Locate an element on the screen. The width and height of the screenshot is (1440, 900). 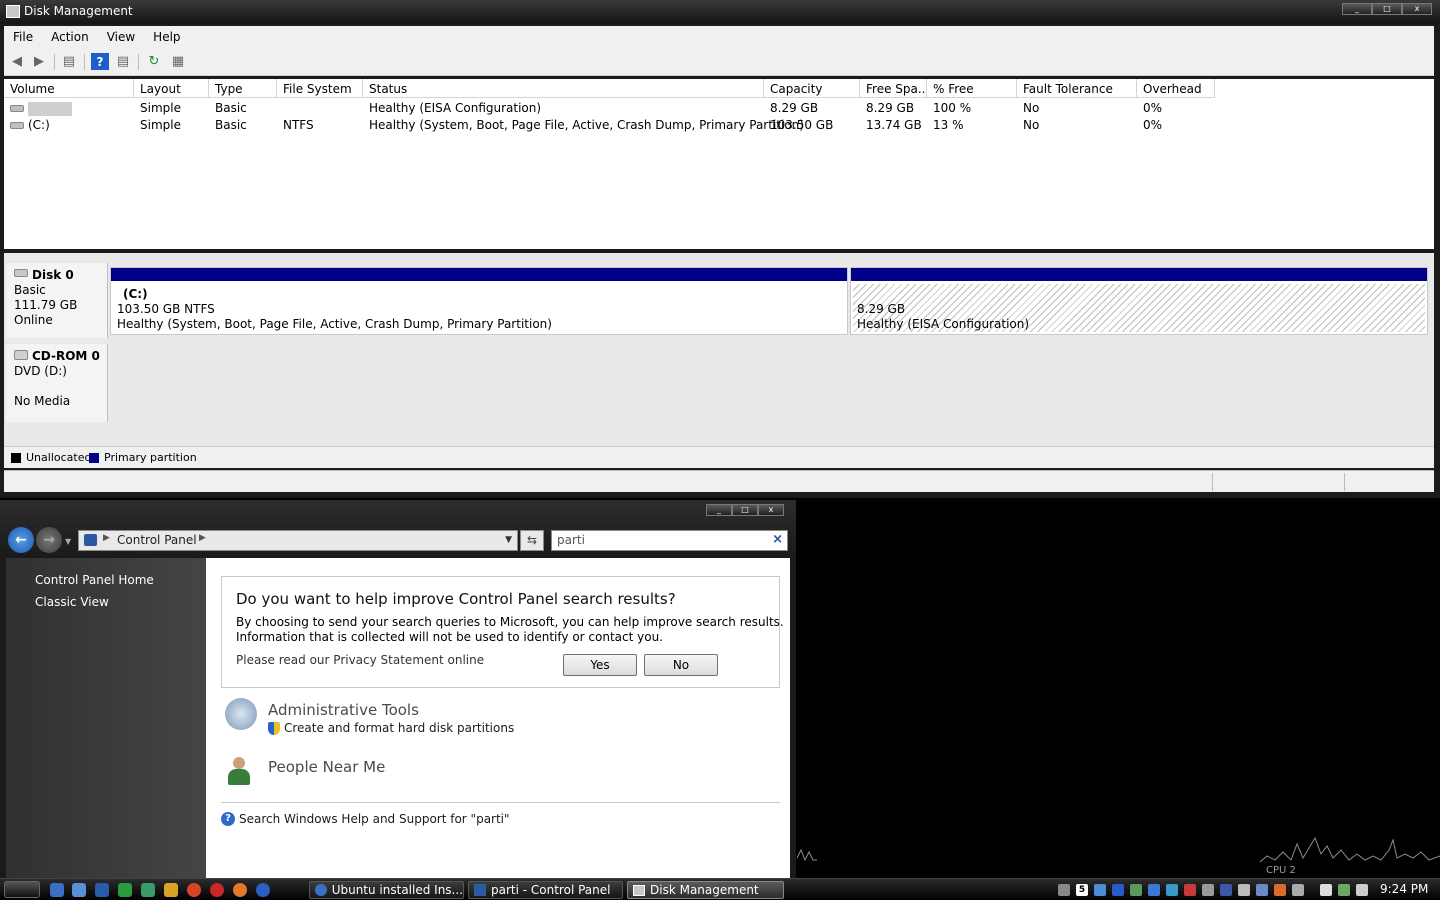
breadcrumb-control-panel: Control Panel is located at coordinates (157, 540).